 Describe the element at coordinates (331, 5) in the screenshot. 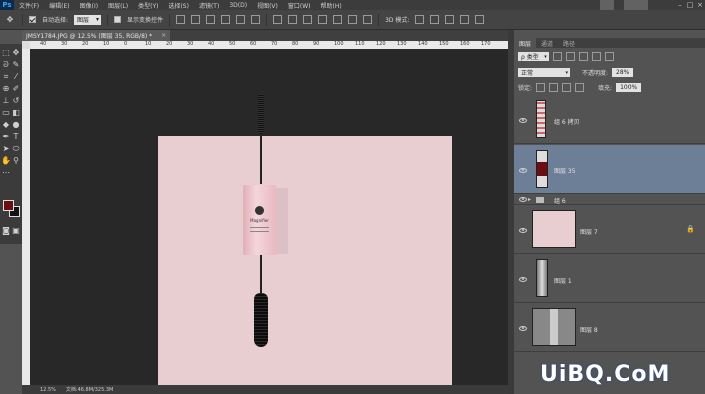

I see `menu-help: 帮助(H)` at that location.